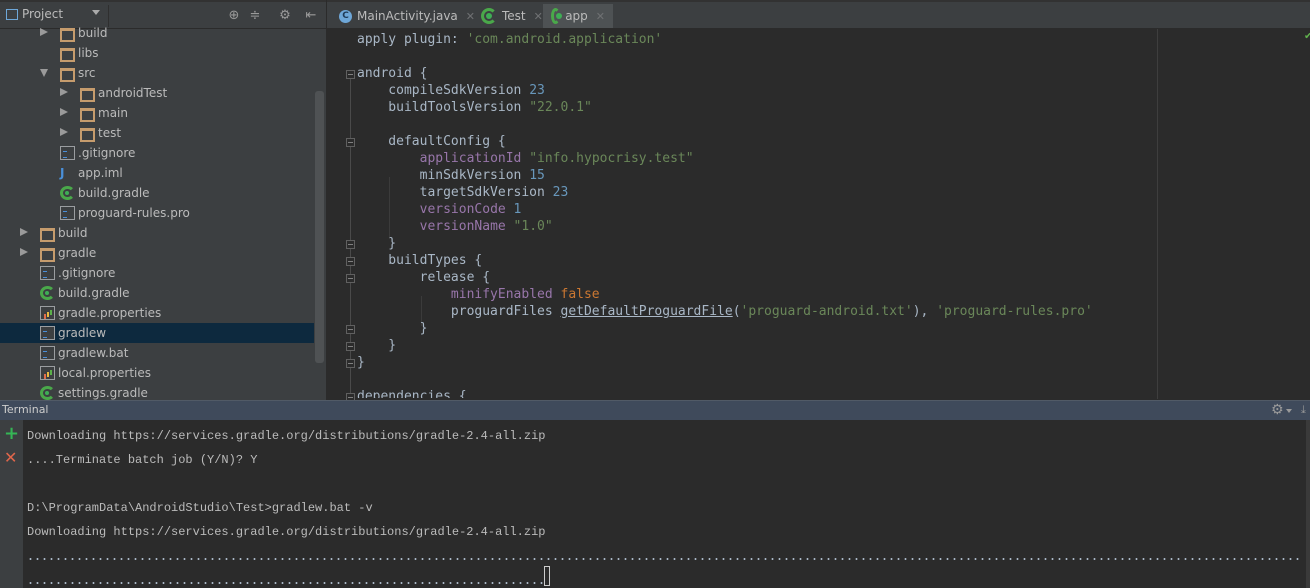  Describe the element at coordinates (392, 73) in the screenshot. I see `code-line: android {` at that location.